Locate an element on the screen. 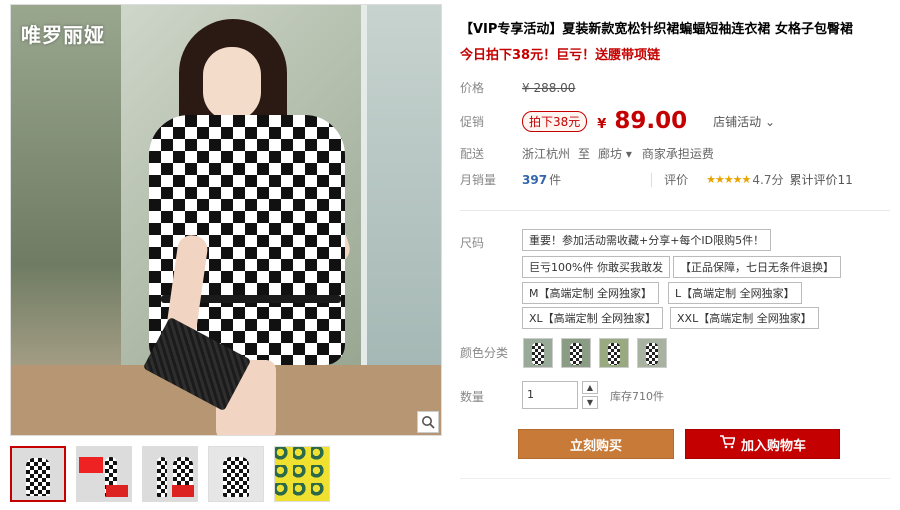 The height and width of the screenshot is (510, 900). quantity-decrement-button: ▼ is located at coordinates (590, 402).